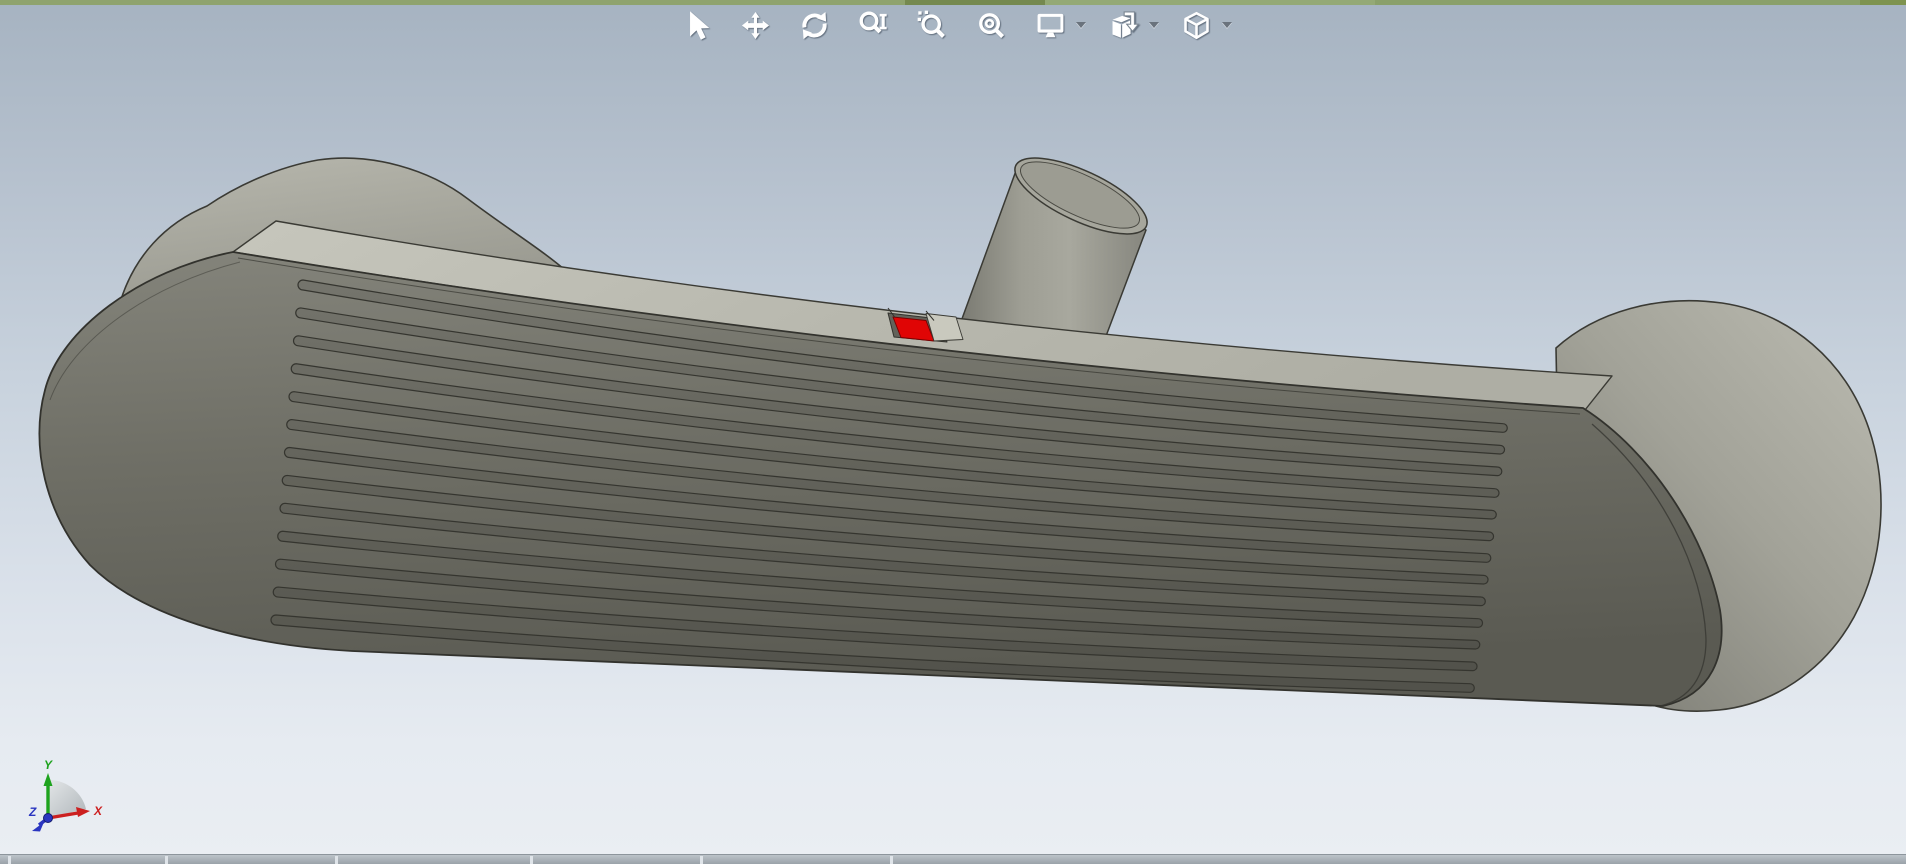  I want to click on refresh-view-button, so click(1050, 25).